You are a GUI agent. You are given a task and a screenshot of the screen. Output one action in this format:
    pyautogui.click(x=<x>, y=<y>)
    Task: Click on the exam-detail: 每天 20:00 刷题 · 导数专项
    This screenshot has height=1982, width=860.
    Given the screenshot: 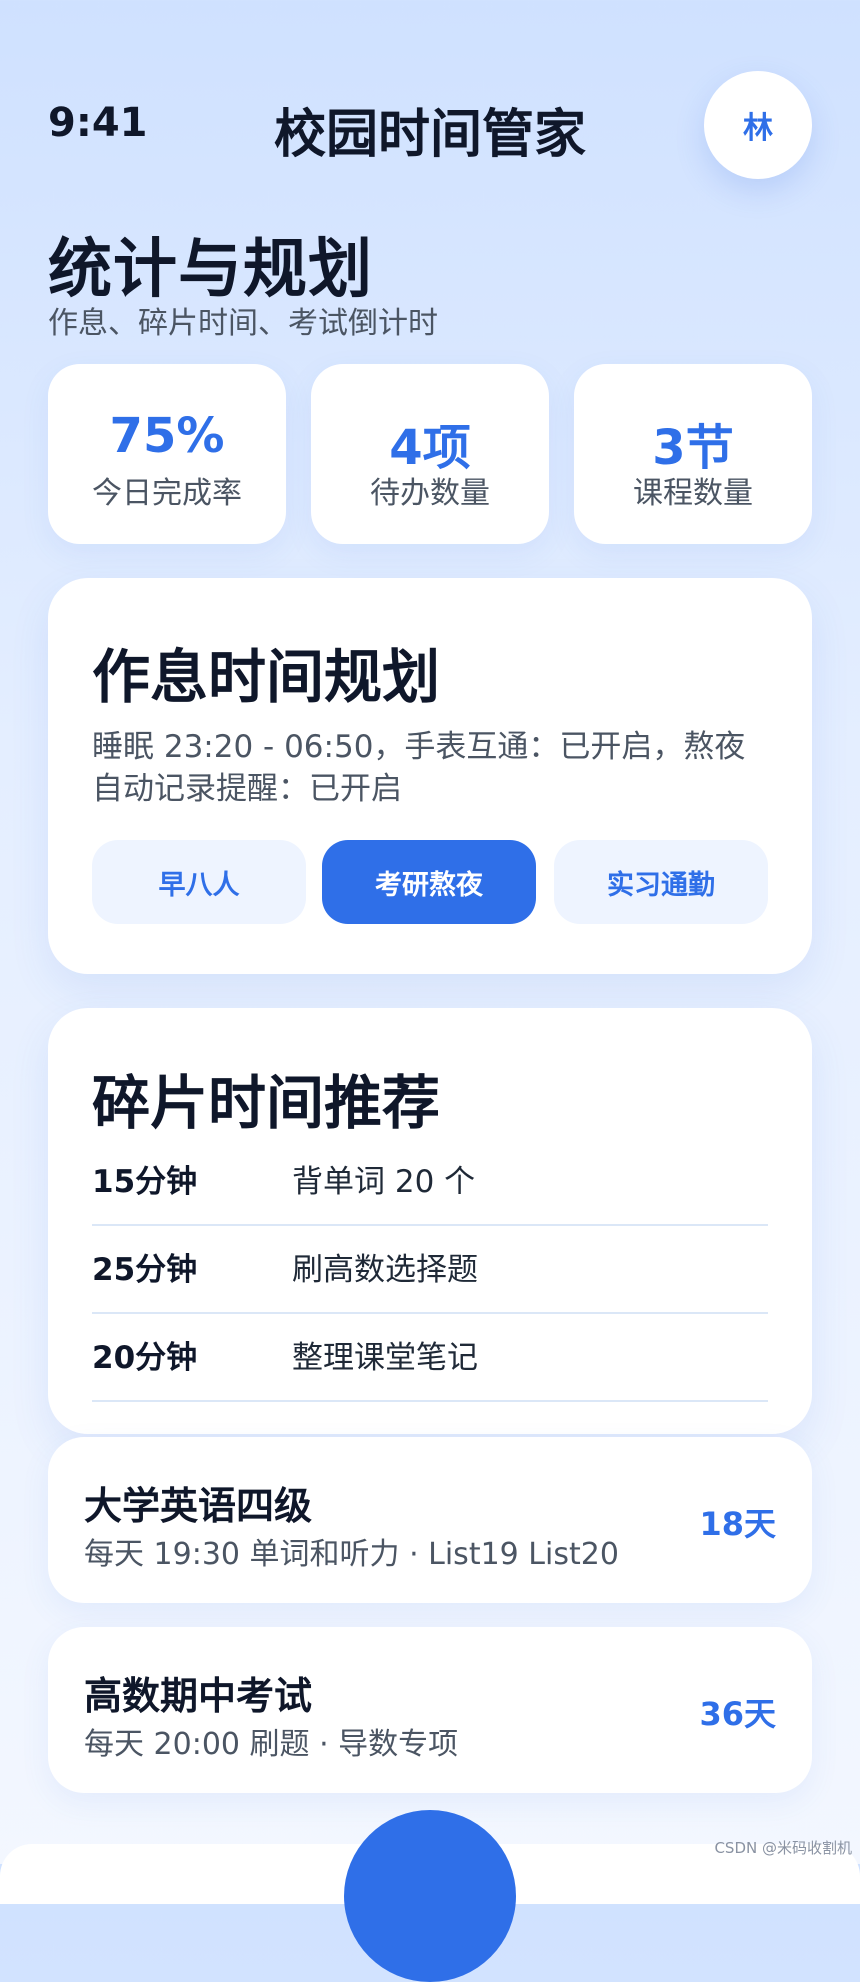 What is the action you would take?
    pyautogui.click(x=271, y=1744)
    